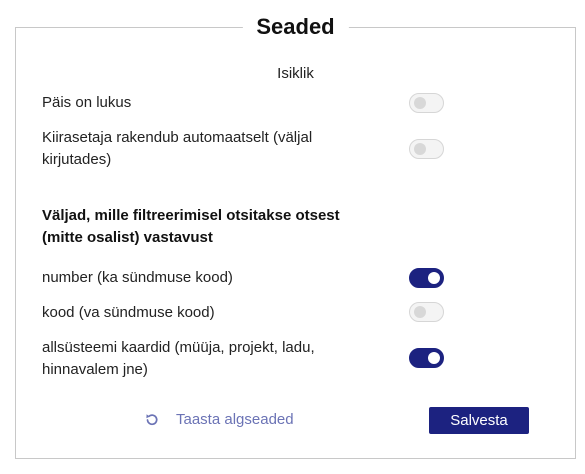 Image resolution: width=585 pixels, height=474 pixels. I want to click on section-label-personal: Isiklik, so click(295, 73).